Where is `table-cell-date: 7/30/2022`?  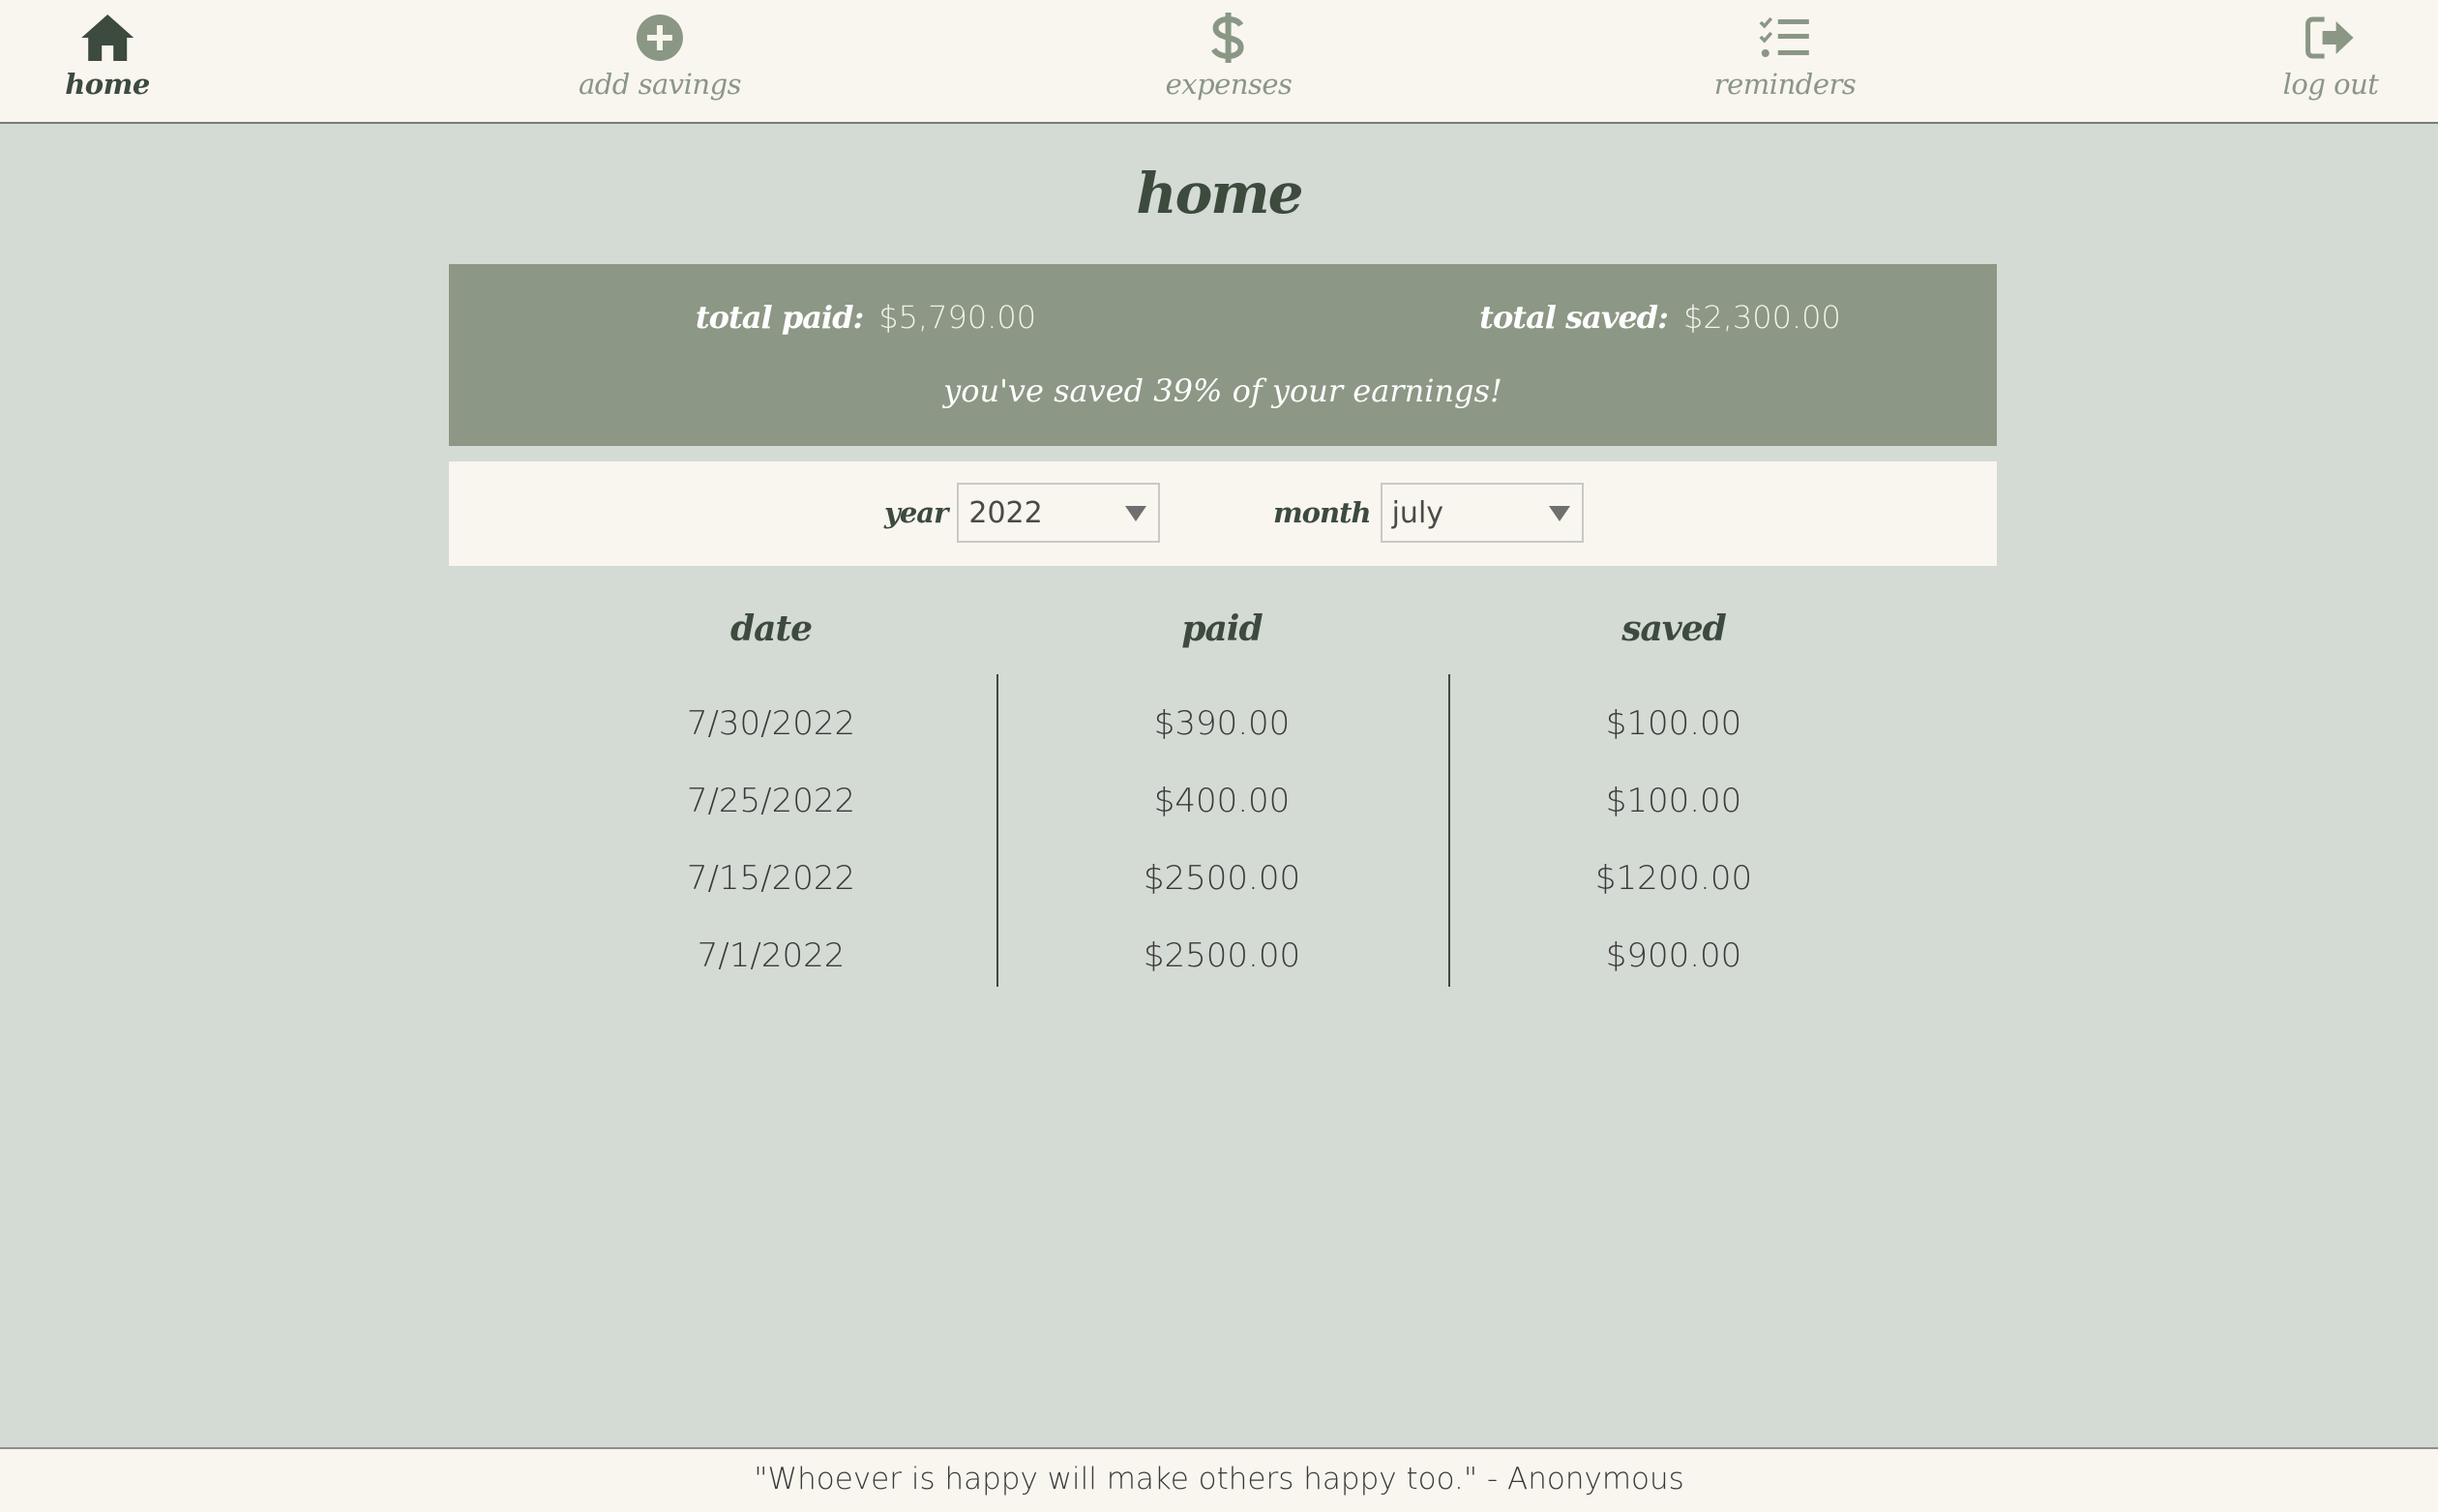 table-cell-date: 7/30/2022 is located at coordinates (771, 723).